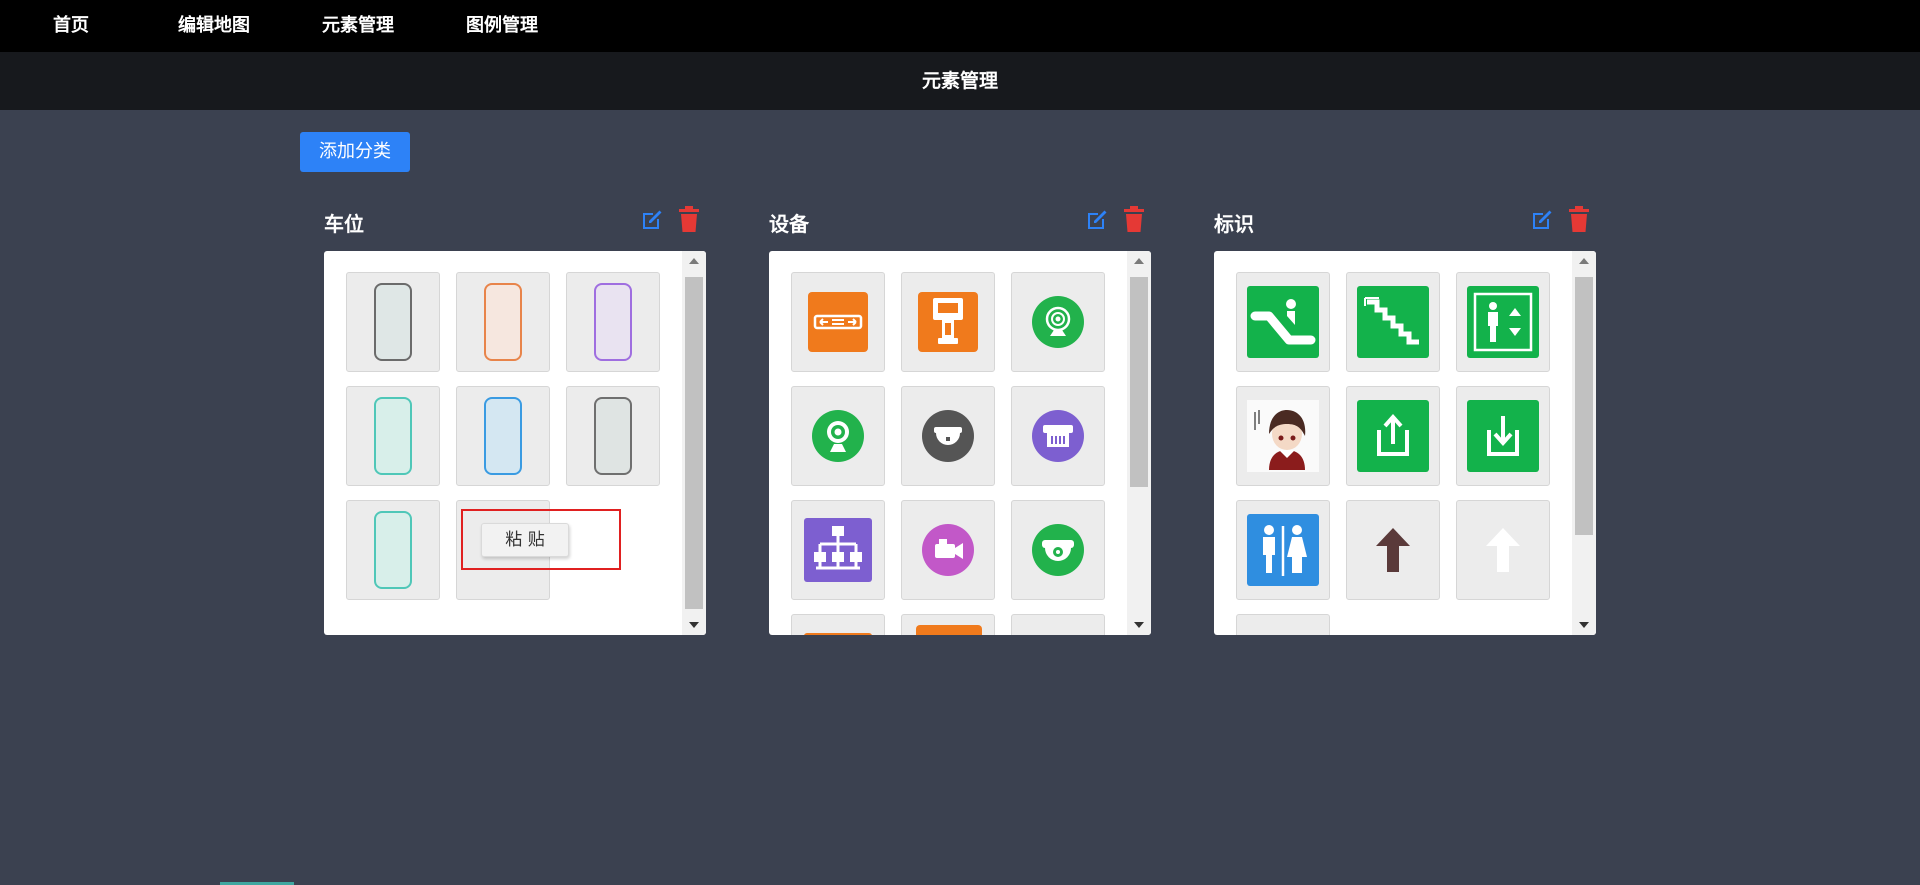 Image resolution: width=1920 pixels, height=885 pixels. Describe the element at coordinates (960, 26) in the screenshot. I see `top-nav: 首页 编辑地图 元素管理 图例管理` at that location.